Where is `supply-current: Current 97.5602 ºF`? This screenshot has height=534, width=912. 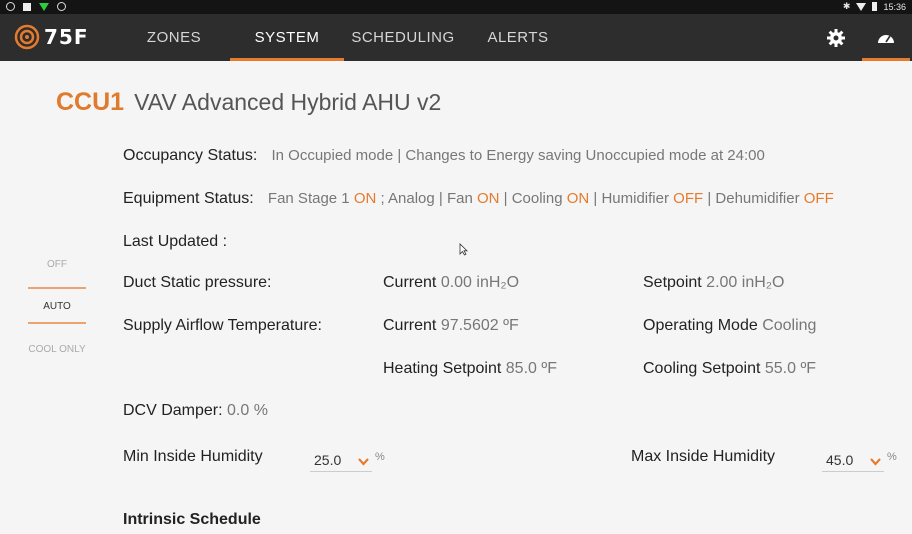 supply-current: Current 97.5602 ºF is located at coordinates (451, 326).